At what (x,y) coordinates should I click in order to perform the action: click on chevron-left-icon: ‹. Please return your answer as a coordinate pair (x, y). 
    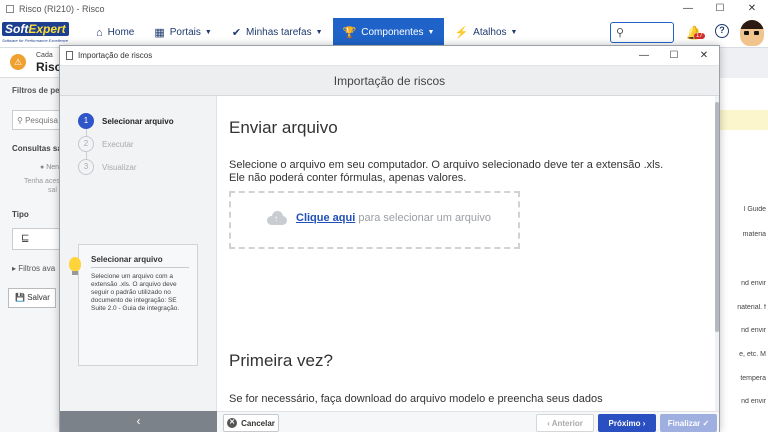
    Looking at the image, I should click on (138, 421).